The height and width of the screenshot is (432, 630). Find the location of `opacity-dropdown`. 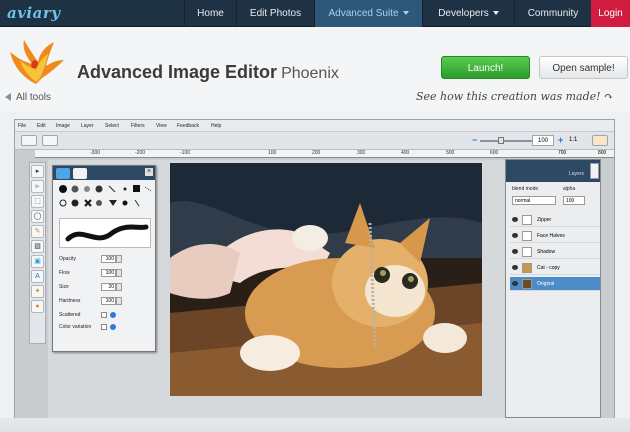

opacity-dropdown is located at coordinates (119, 259).